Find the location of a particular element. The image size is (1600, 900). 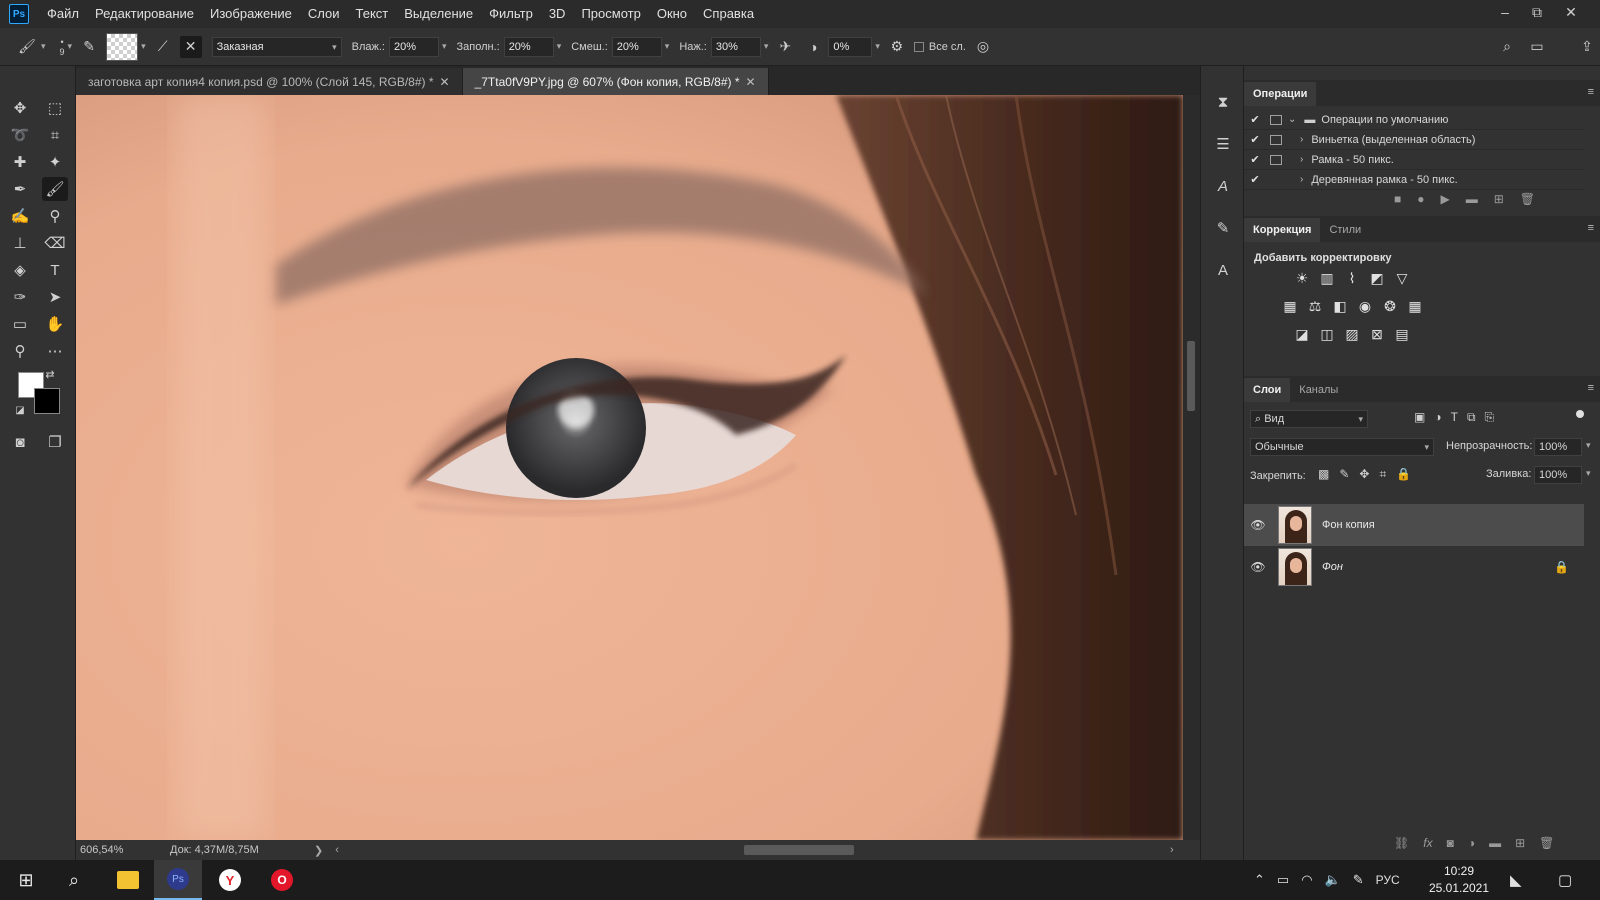

pen-icon: ✎ is located at coordinates (1358, 880).